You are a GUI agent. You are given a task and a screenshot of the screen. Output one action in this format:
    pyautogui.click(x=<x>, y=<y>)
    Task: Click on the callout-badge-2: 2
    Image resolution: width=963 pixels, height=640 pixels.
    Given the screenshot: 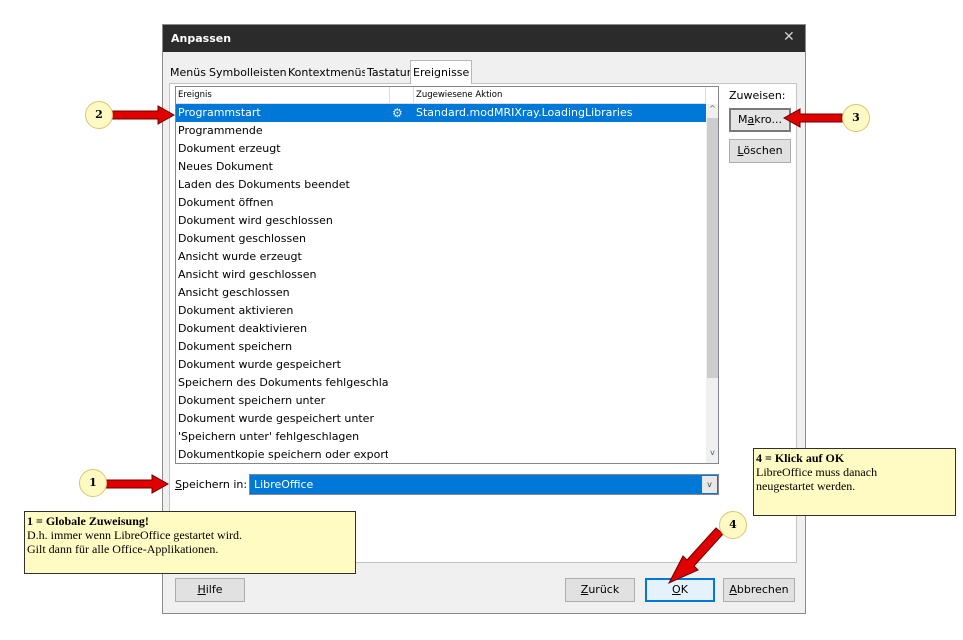 What is the action you would take?
    pyautogui.click(x=99, y=115)
    